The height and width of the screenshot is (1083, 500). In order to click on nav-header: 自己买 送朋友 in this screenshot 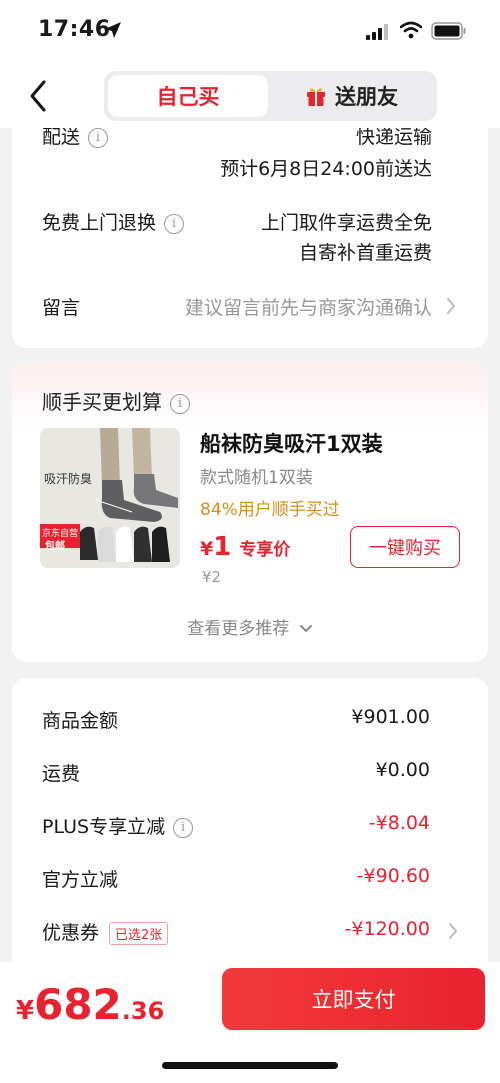, I will do `click(250, 96)`.